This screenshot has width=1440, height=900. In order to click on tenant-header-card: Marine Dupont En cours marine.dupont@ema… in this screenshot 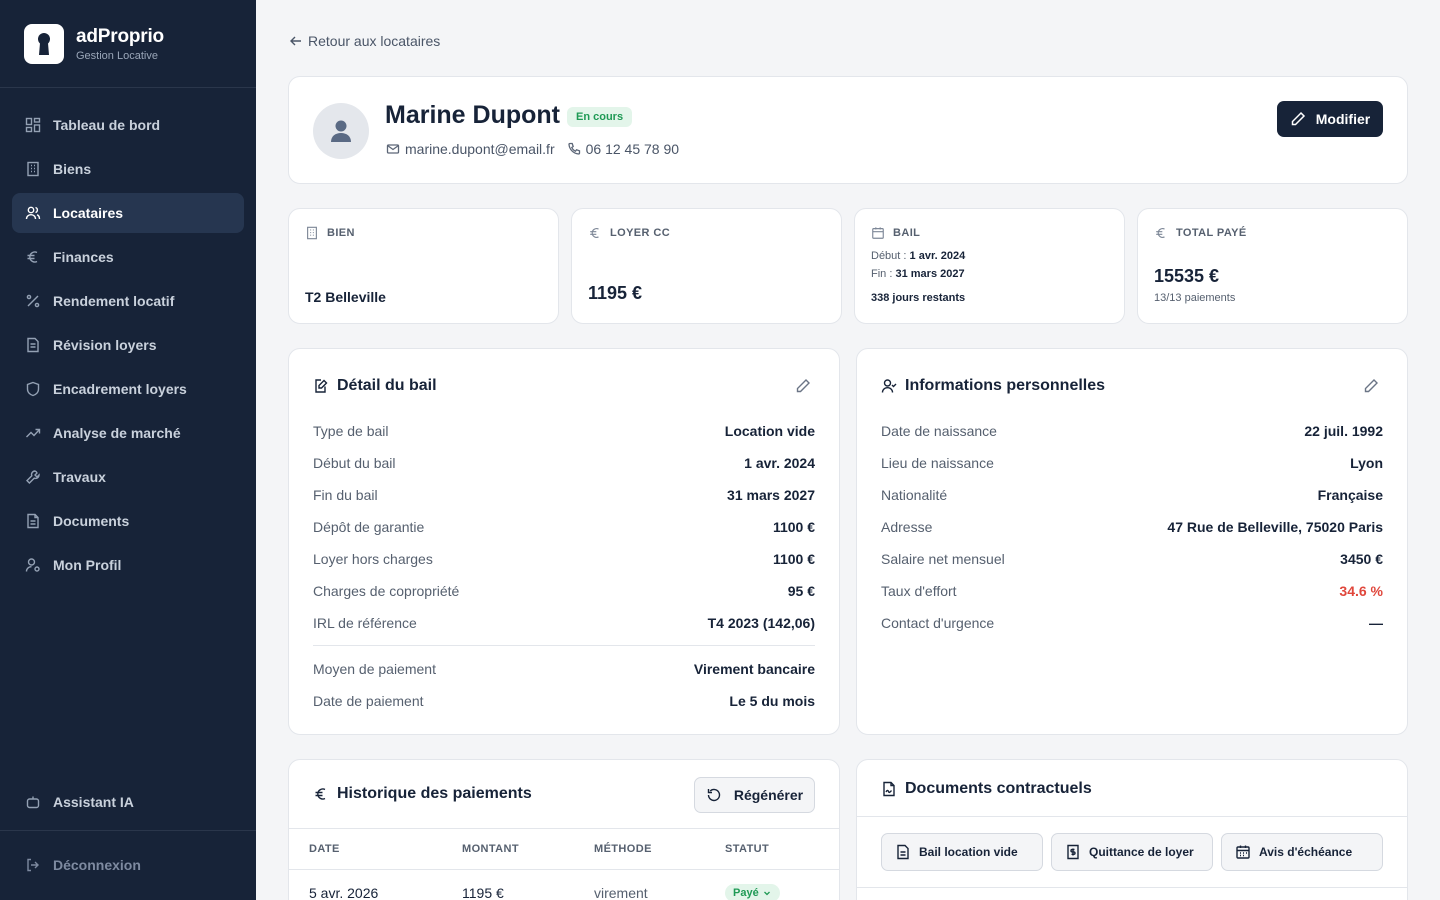, I will do `click(848, 130)`.